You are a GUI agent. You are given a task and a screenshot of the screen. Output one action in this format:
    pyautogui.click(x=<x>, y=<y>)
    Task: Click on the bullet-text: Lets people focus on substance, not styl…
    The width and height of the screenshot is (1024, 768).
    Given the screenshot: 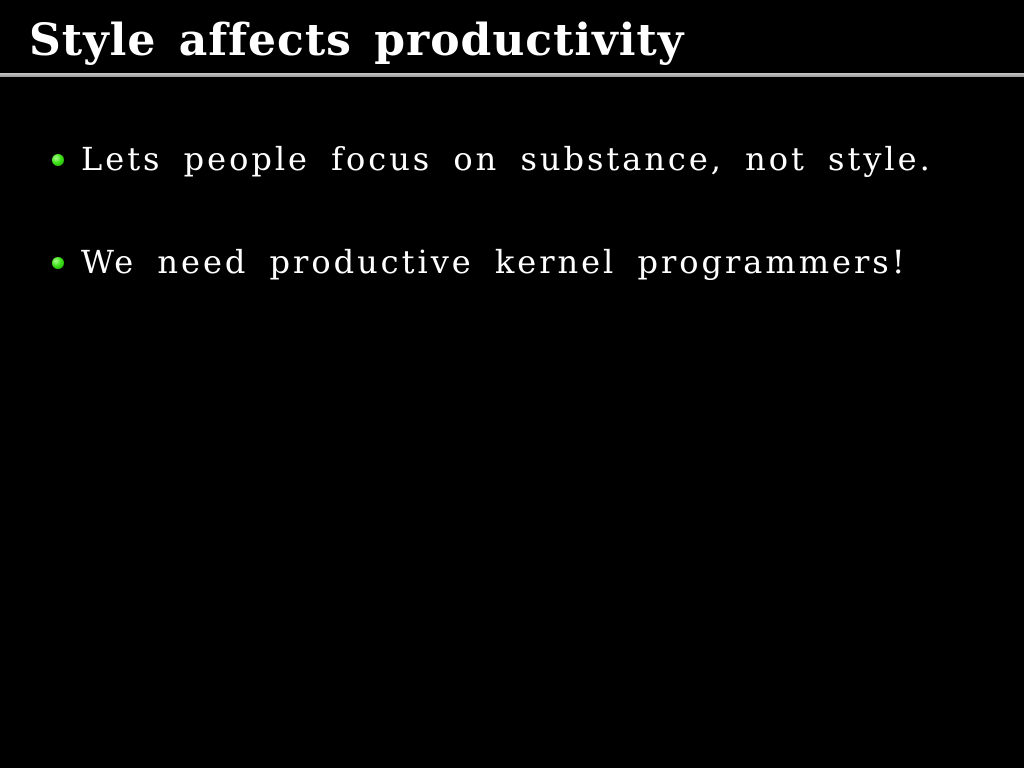 What is the action you would take?
    pyautogui.click(x=507, y=159)
    